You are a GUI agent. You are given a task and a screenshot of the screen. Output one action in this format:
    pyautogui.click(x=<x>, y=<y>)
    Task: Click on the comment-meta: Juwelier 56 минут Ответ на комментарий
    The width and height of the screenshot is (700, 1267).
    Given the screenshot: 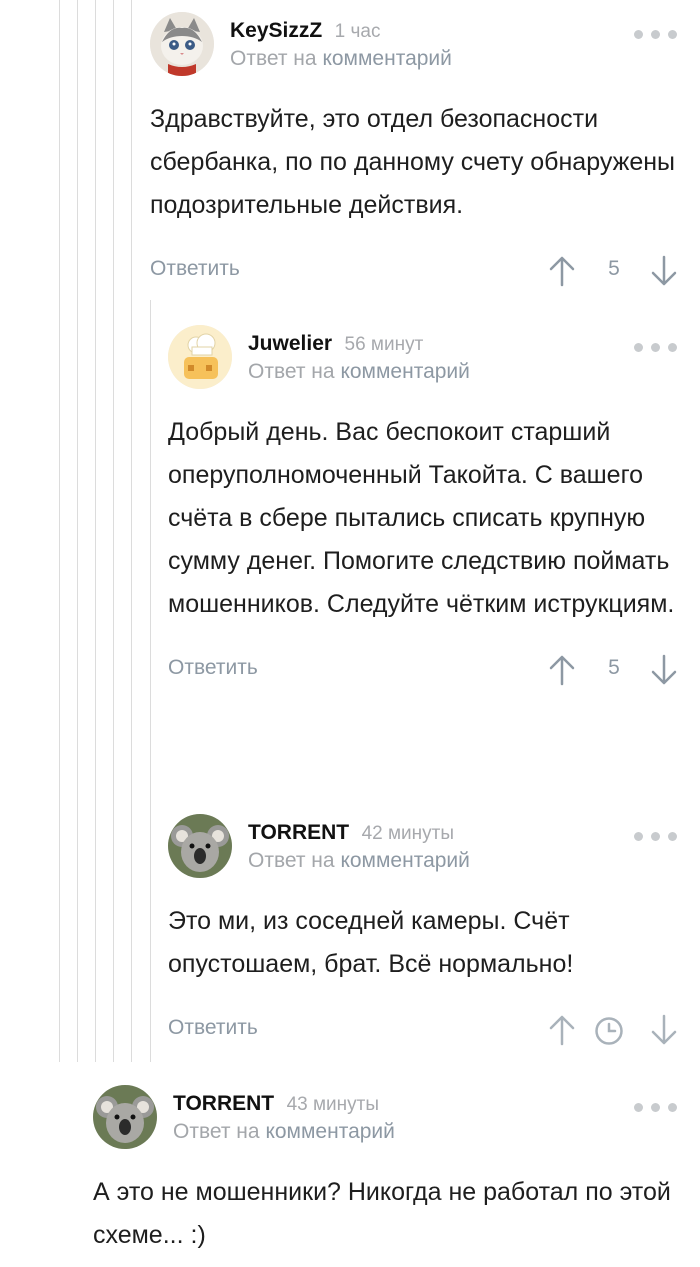 What is the action you would take?
    pyautogui.click(x=438, y=357)
    